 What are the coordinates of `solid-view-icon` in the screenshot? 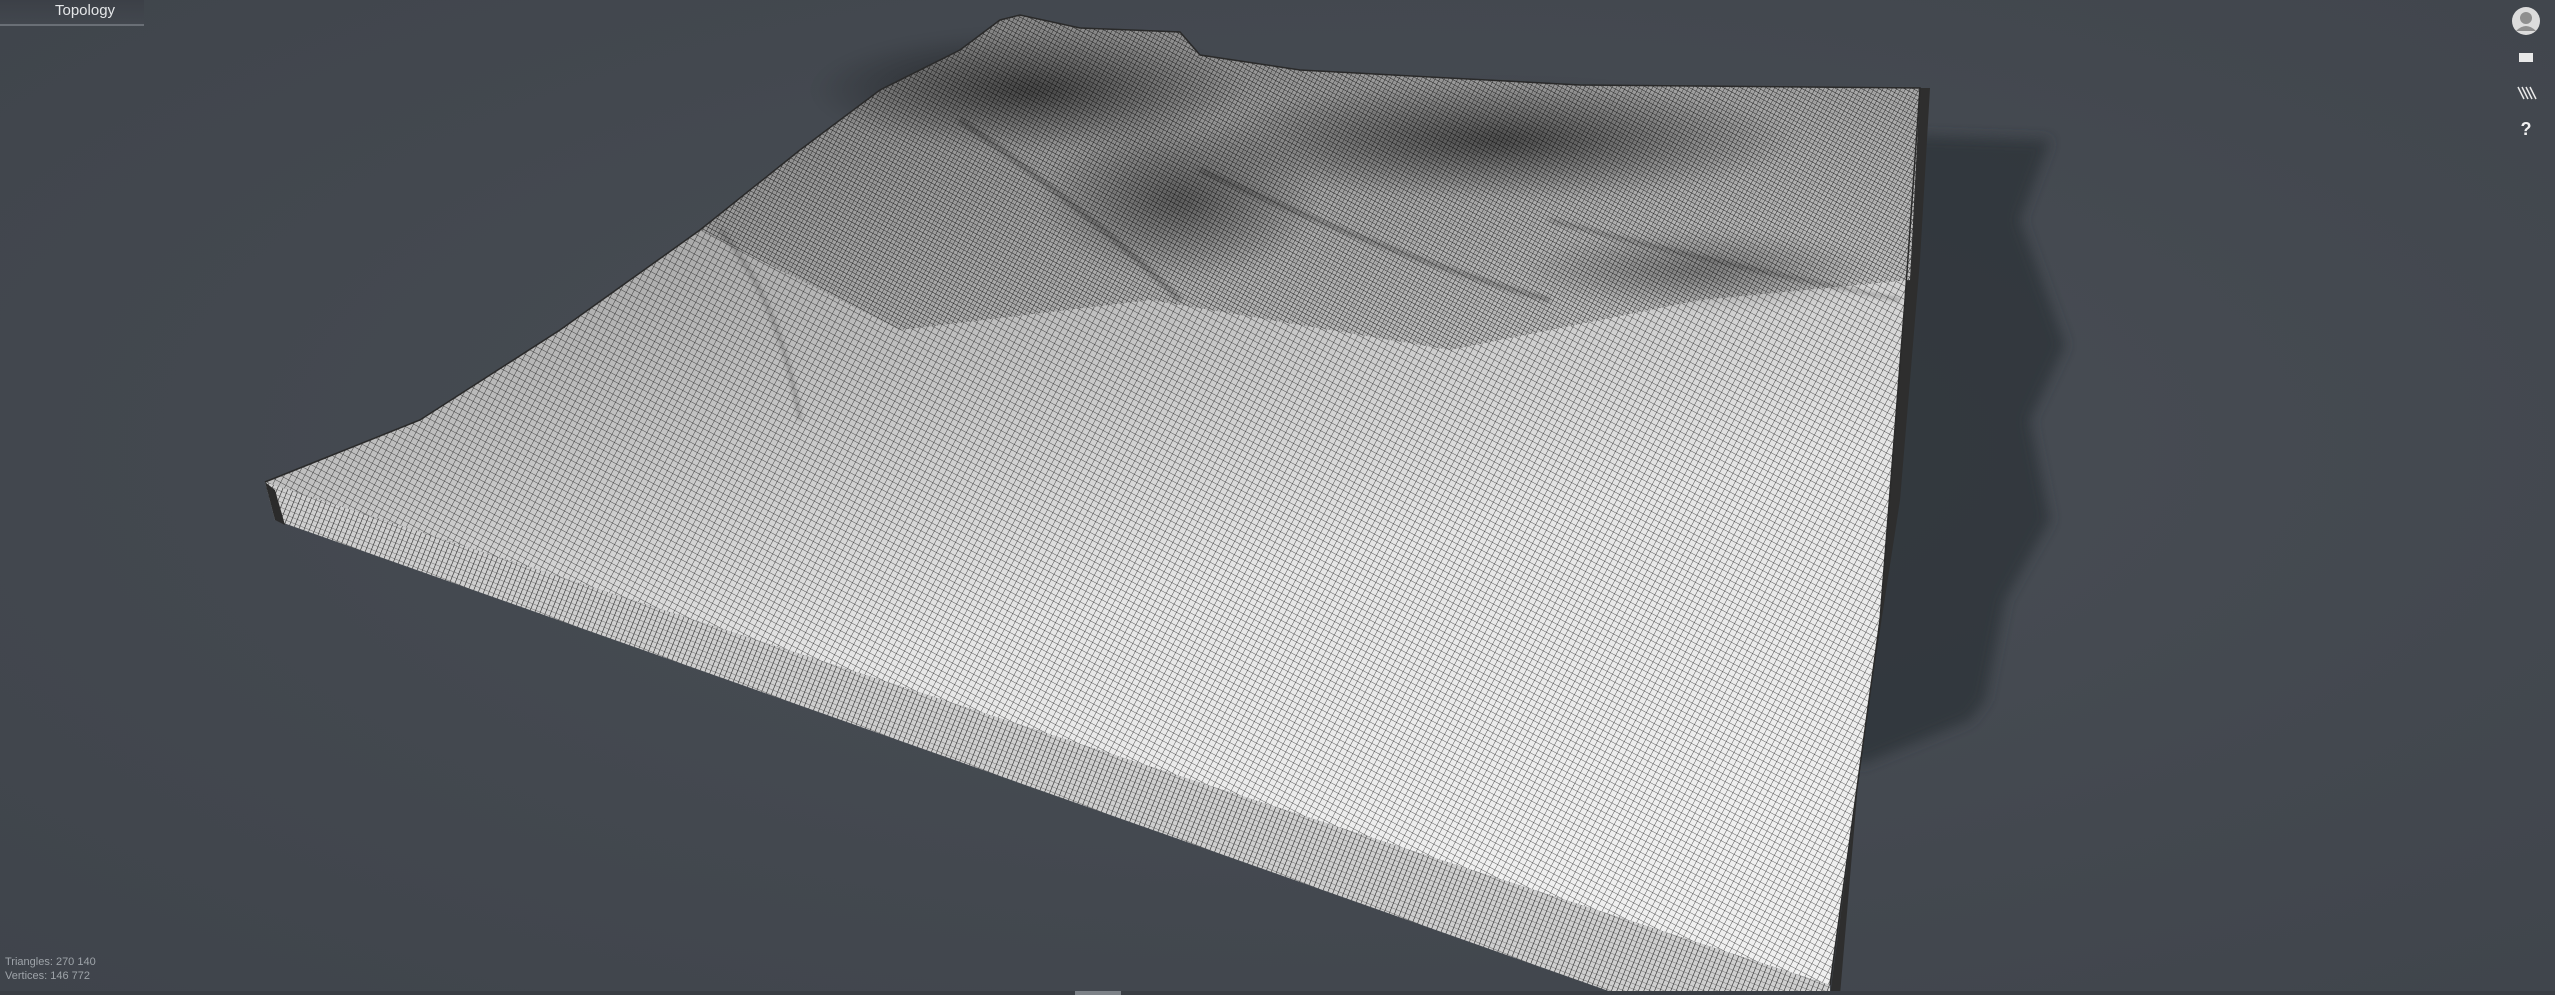 It's located at (2526, 57).